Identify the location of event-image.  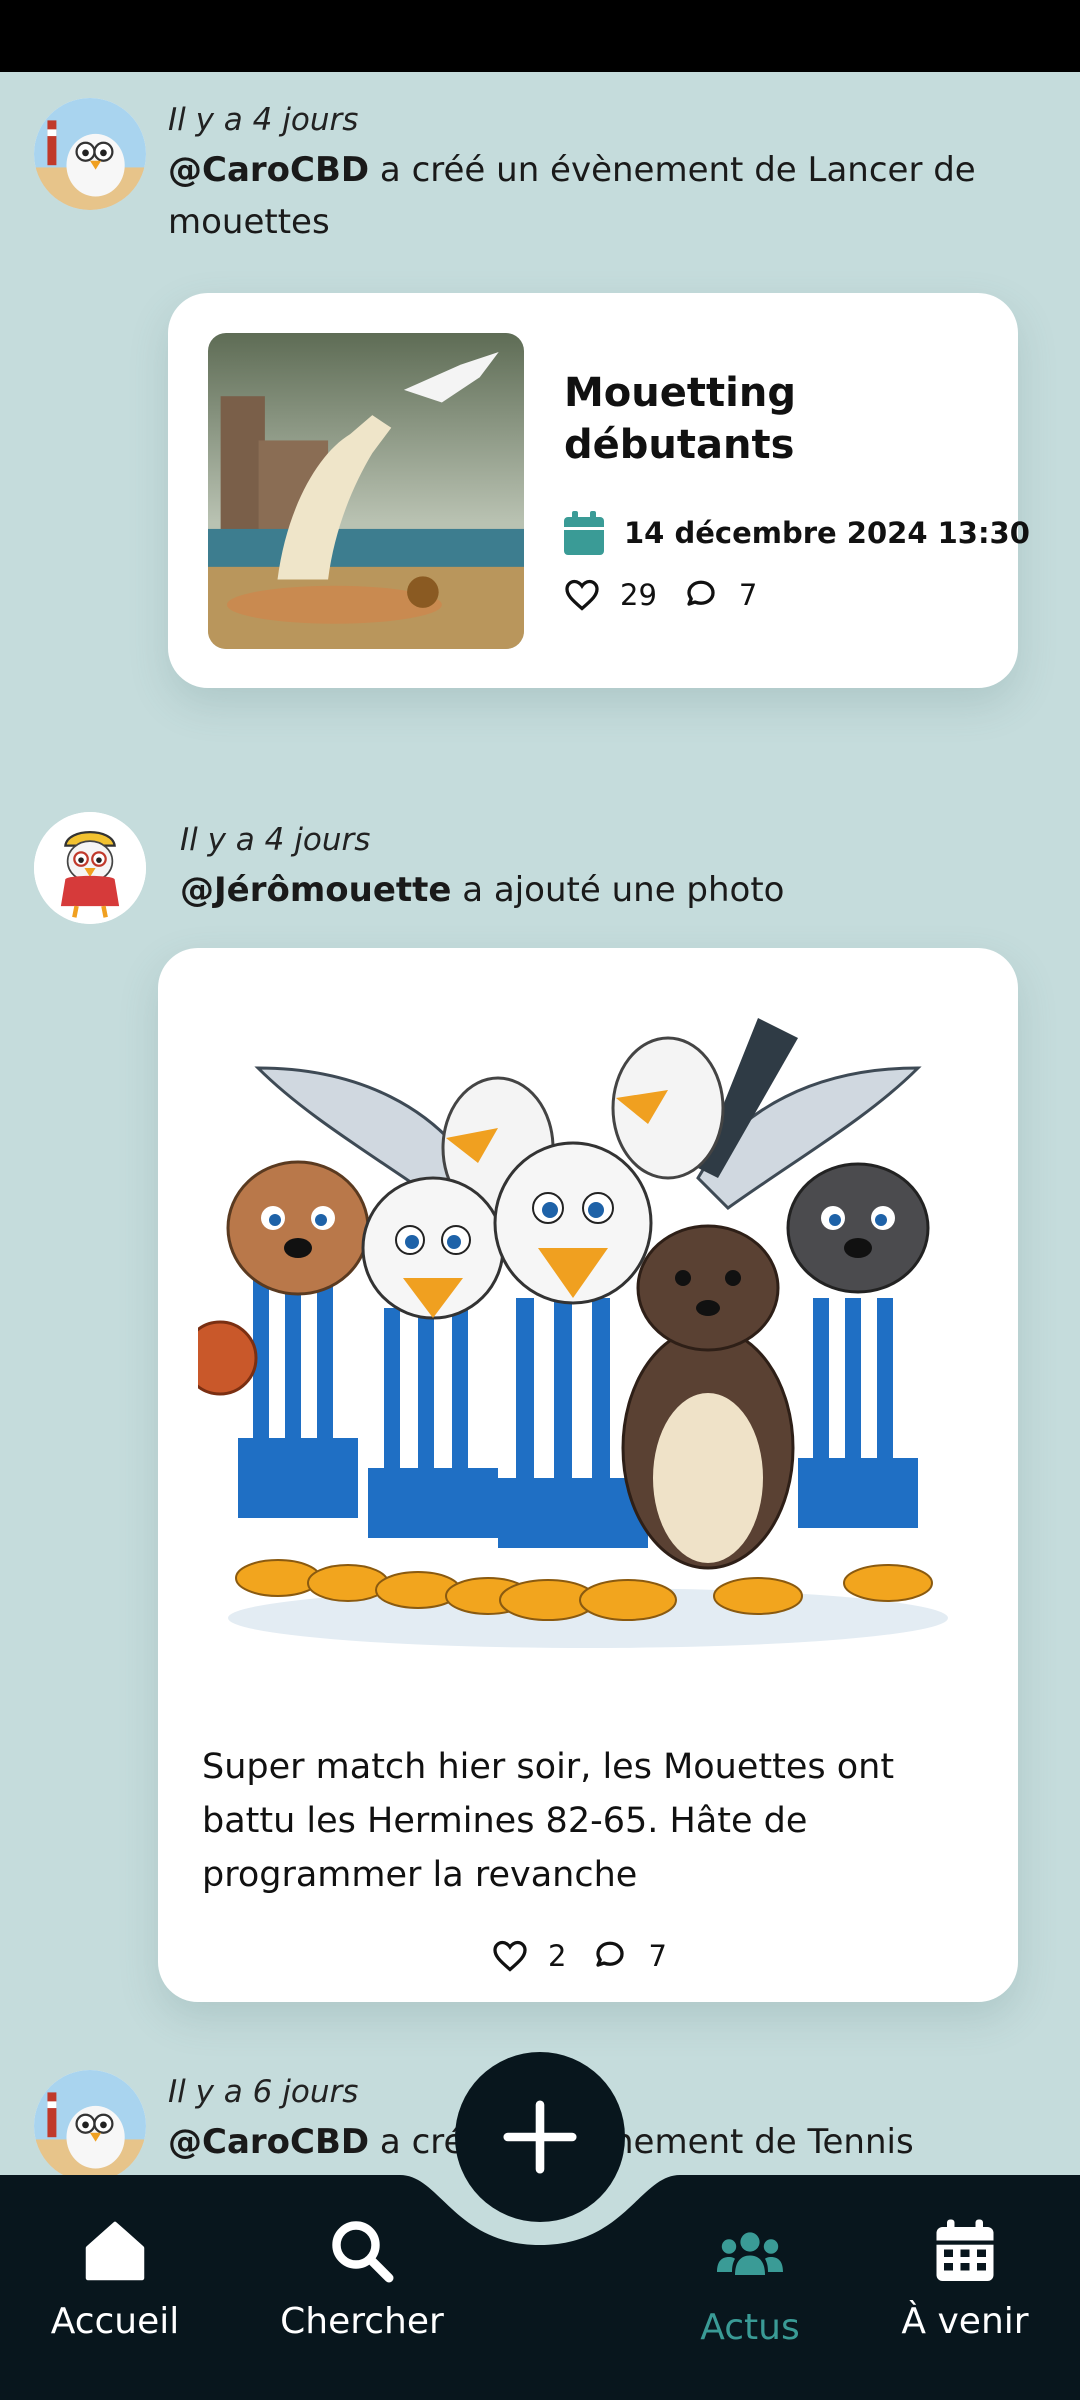
(366, 491).